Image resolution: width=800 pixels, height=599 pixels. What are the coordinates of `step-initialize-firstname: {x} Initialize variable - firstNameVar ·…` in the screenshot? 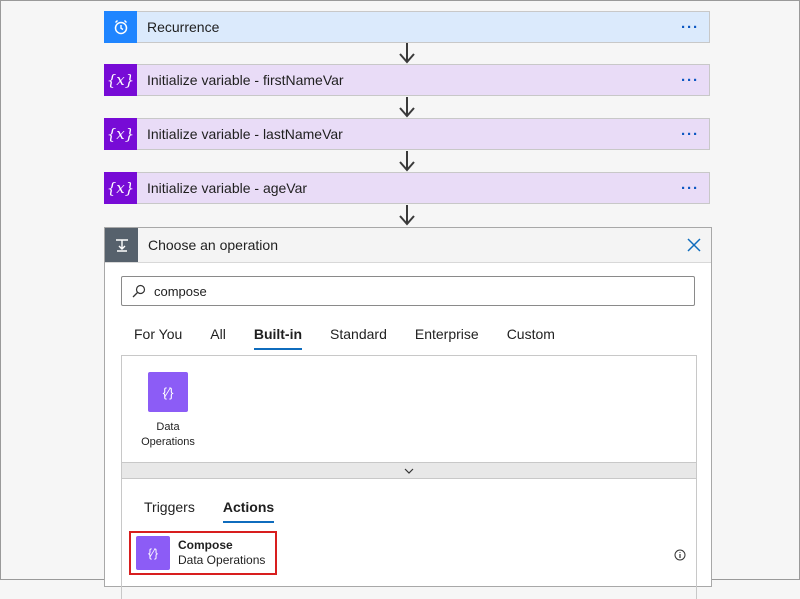 It's located at (407, 79).